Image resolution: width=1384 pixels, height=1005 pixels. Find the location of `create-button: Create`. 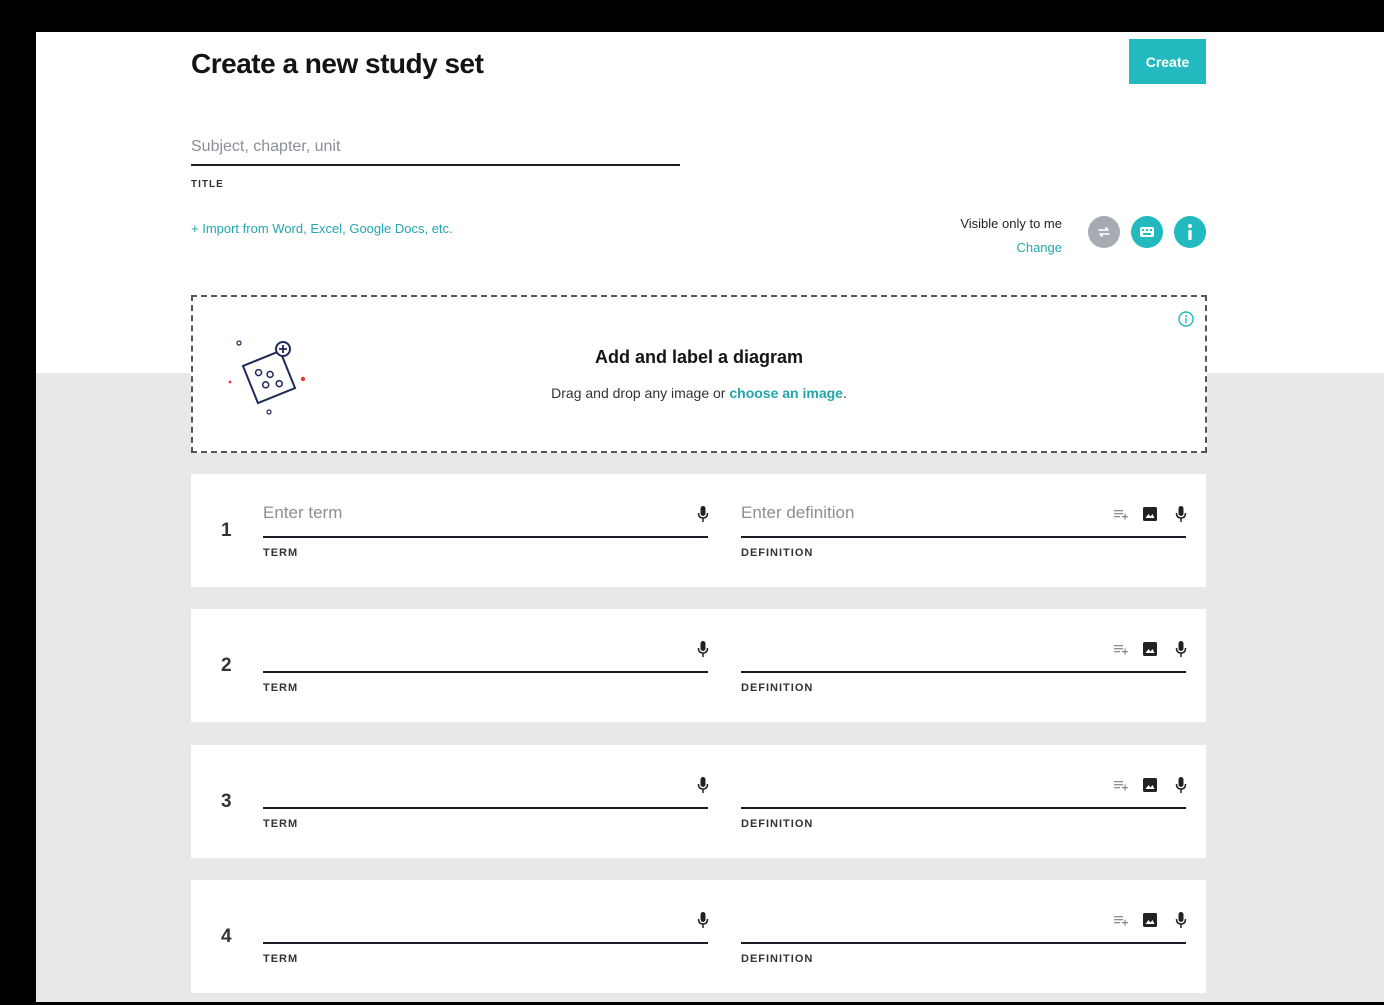

create-button: Create is located at coordinates (1167, 61).